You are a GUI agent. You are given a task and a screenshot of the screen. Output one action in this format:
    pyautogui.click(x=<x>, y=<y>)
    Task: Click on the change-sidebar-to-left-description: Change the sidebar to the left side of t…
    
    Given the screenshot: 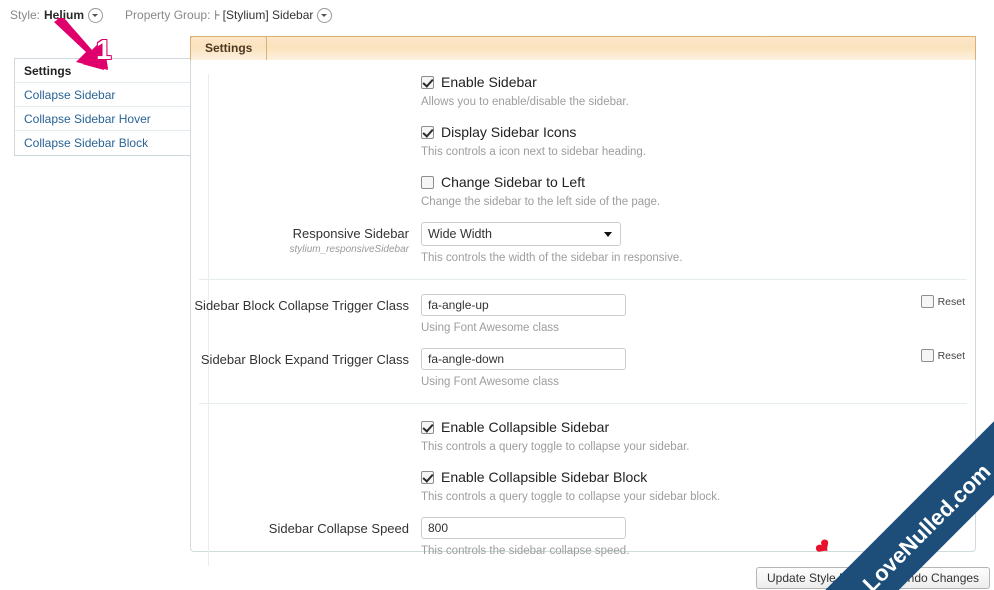 What is the action you would take?
    pyautogui.click(x=541, y=202)
    